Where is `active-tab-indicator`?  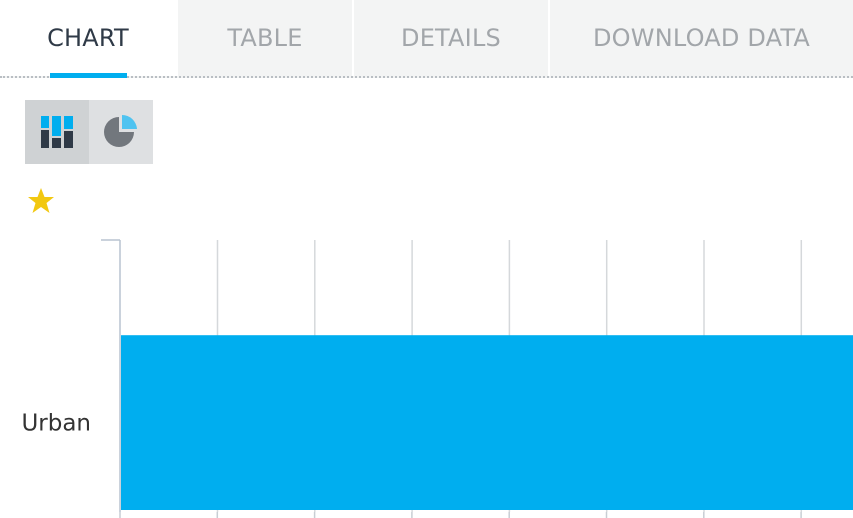
active-tab-indicator is located at coordinates (88, 75).